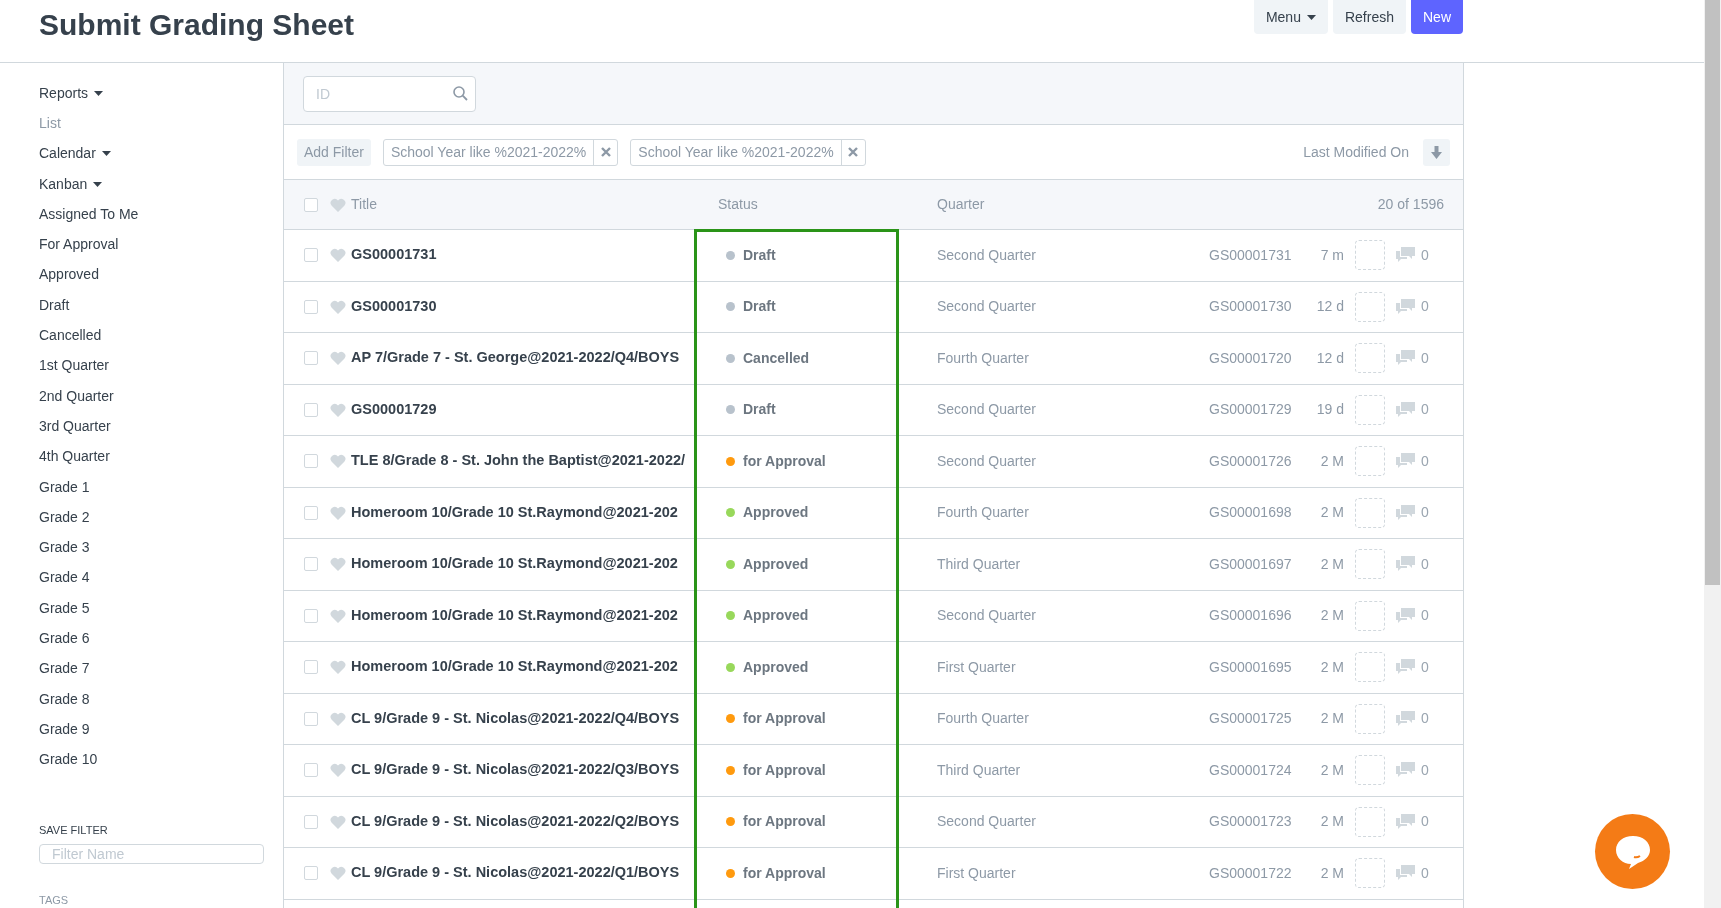 The image size is (1721, 908). Describe the element at coordinates (515, 769) in the screenshot. I see `record-title: CL 9/Grade 9 - St. Nicolas@2021-2022/Q3/BOYS` at that location.